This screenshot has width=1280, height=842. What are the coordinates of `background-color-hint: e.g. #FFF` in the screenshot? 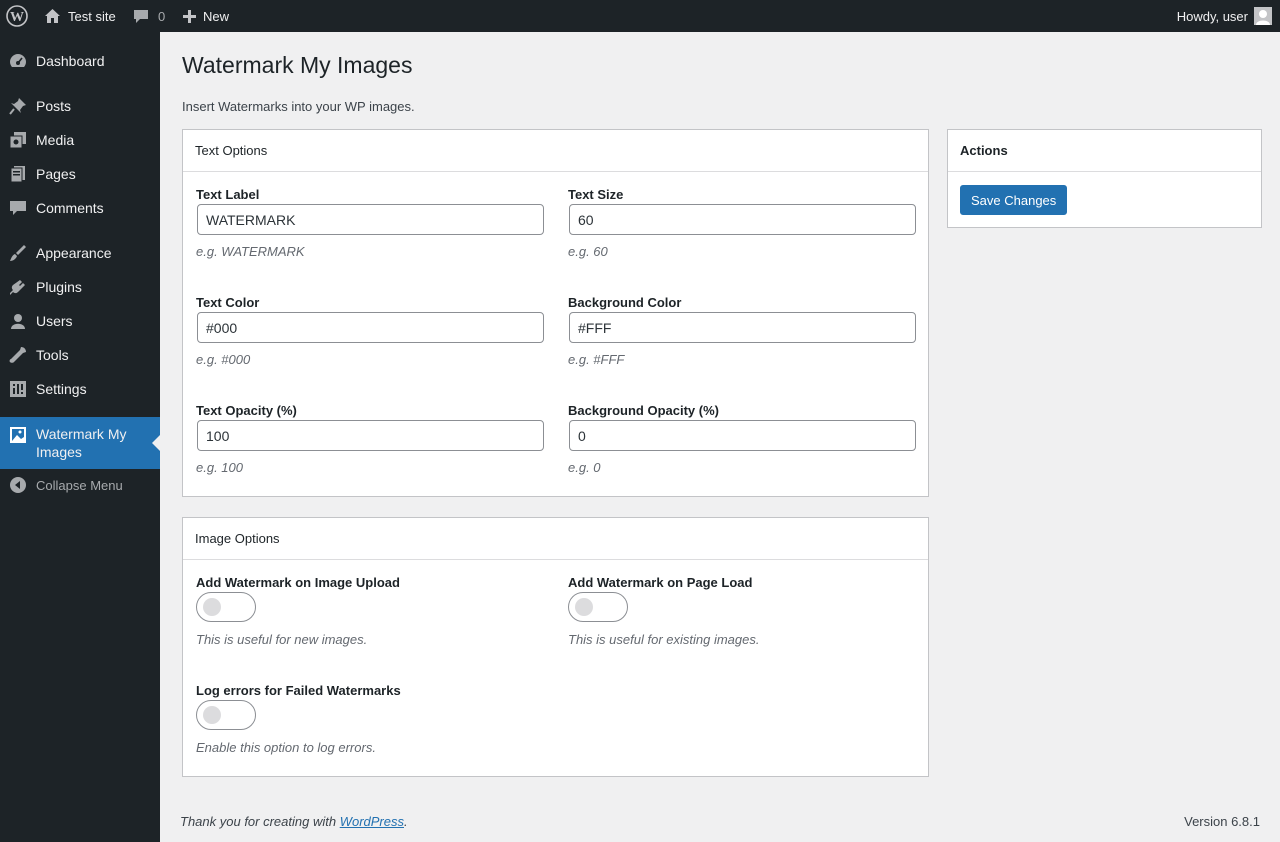 It's located at (596, 359).